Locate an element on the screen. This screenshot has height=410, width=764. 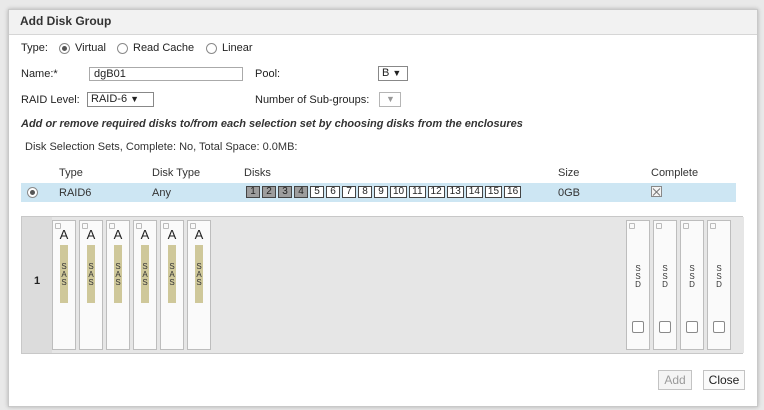
disk-box-11: 11 is located at coordinates (417, 192).